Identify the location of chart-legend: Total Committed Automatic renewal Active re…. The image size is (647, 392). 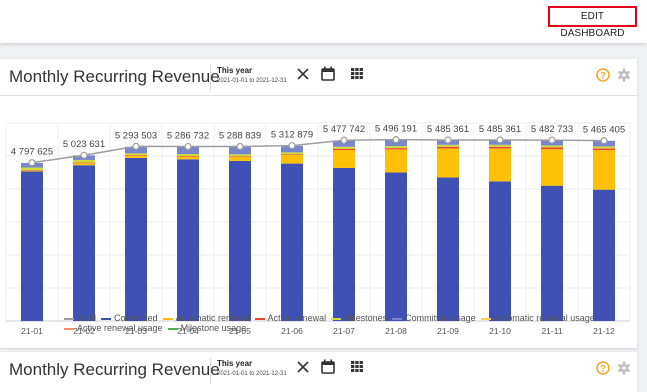
(344, 323).